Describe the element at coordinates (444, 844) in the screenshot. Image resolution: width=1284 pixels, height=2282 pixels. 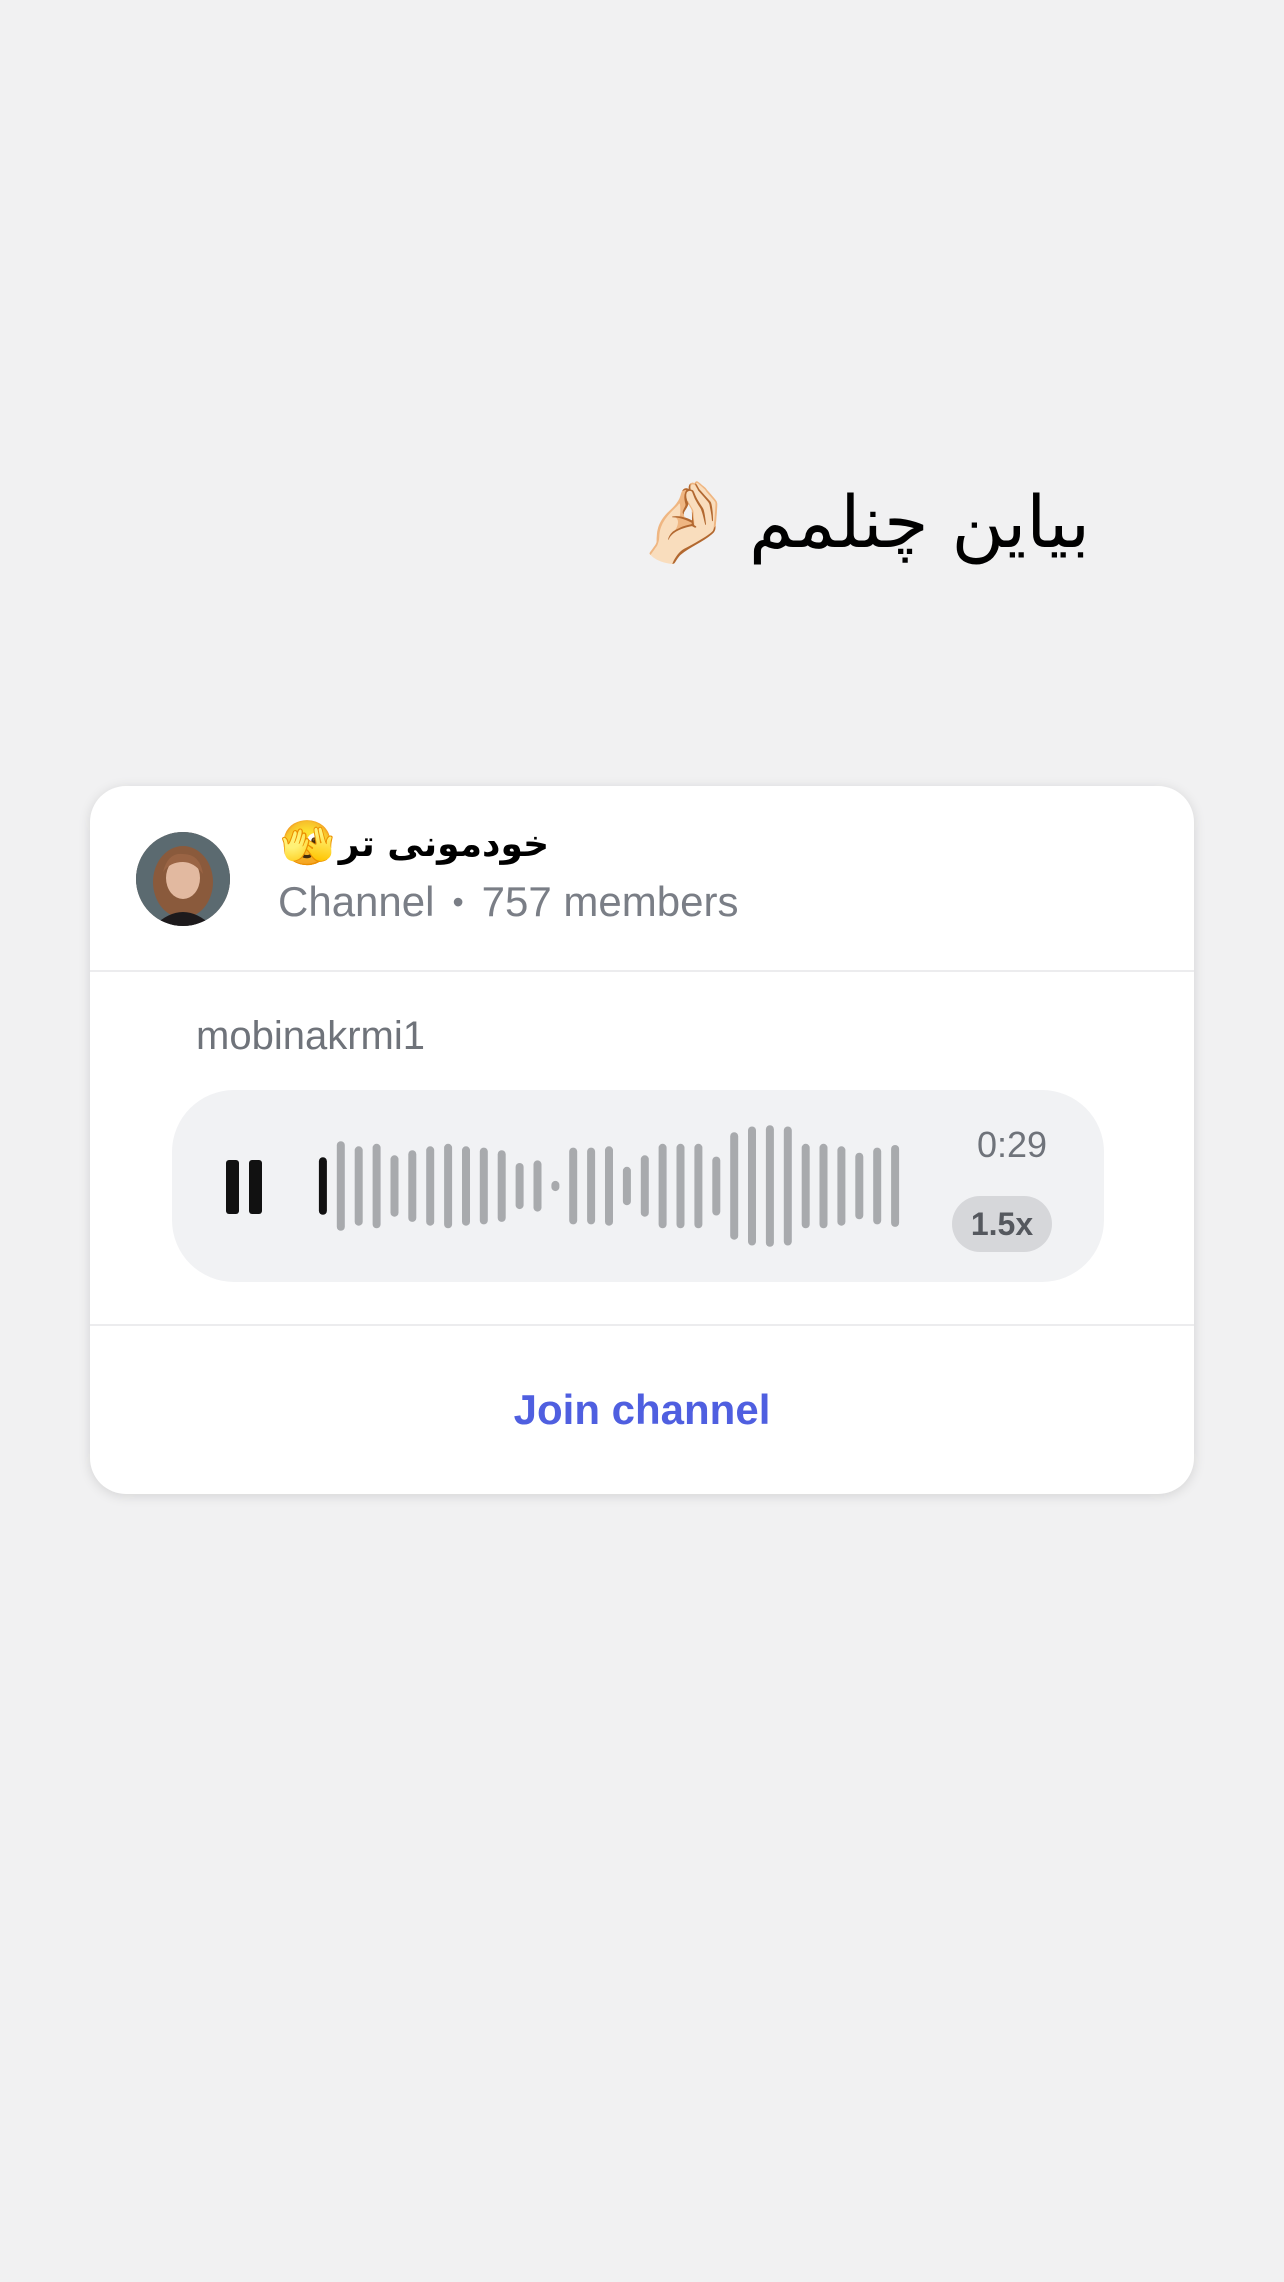
I see `channel-name: خودمونی تر` at that location.